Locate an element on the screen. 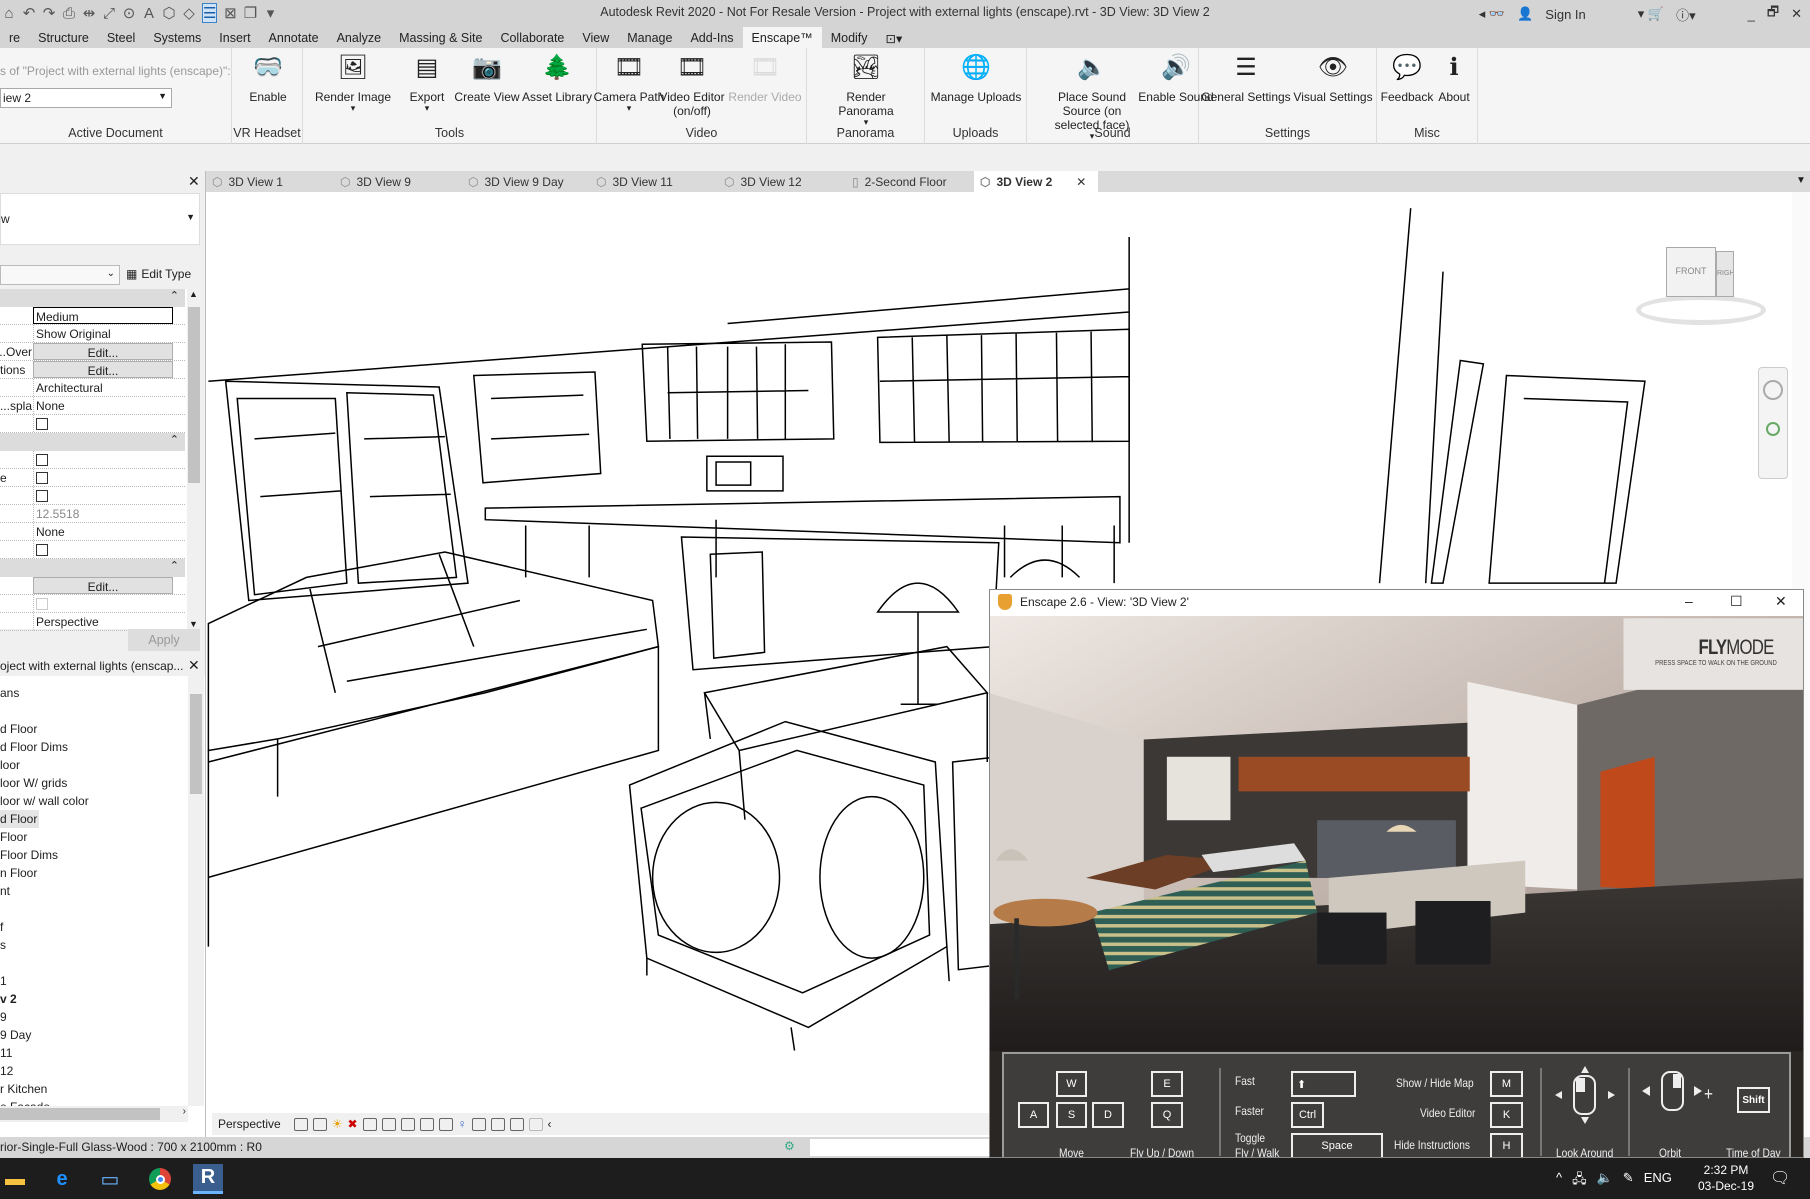 Image resolution: width=1810 pixels, height=1199 pixels. close-button: ✕ is located at coordinates (1796, 14).